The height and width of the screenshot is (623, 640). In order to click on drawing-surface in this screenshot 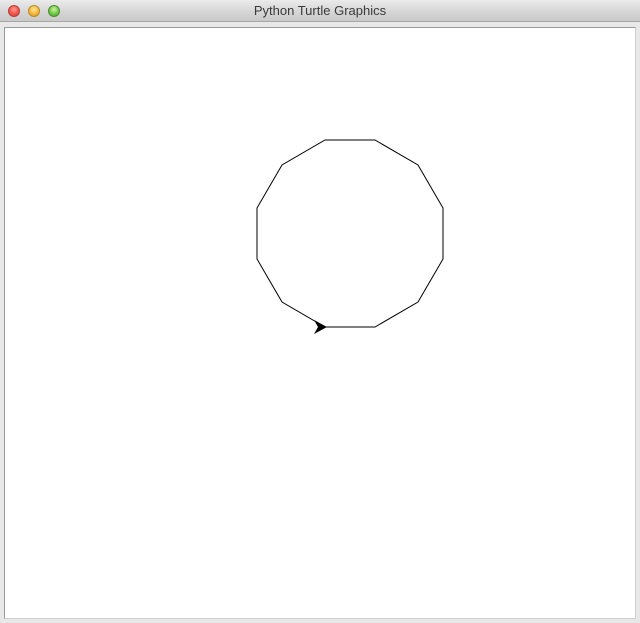, I will do `click(350, 236)`.